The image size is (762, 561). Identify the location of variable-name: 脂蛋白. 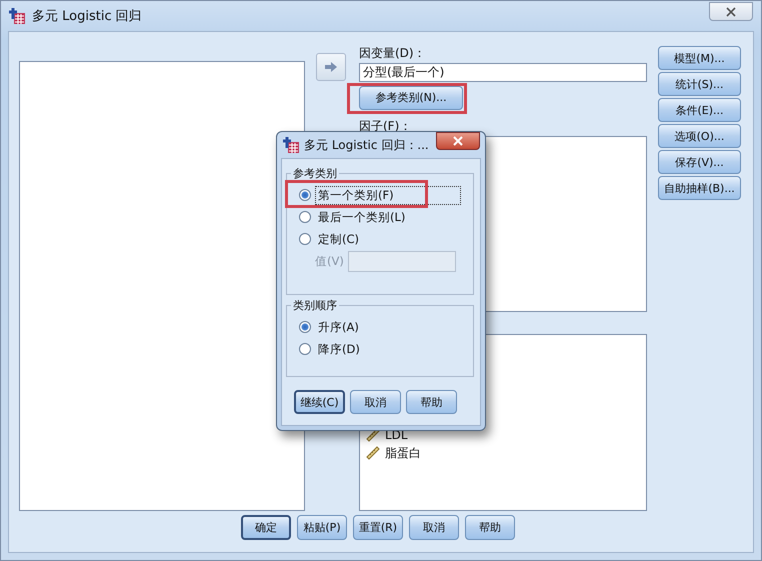
(403, 453).